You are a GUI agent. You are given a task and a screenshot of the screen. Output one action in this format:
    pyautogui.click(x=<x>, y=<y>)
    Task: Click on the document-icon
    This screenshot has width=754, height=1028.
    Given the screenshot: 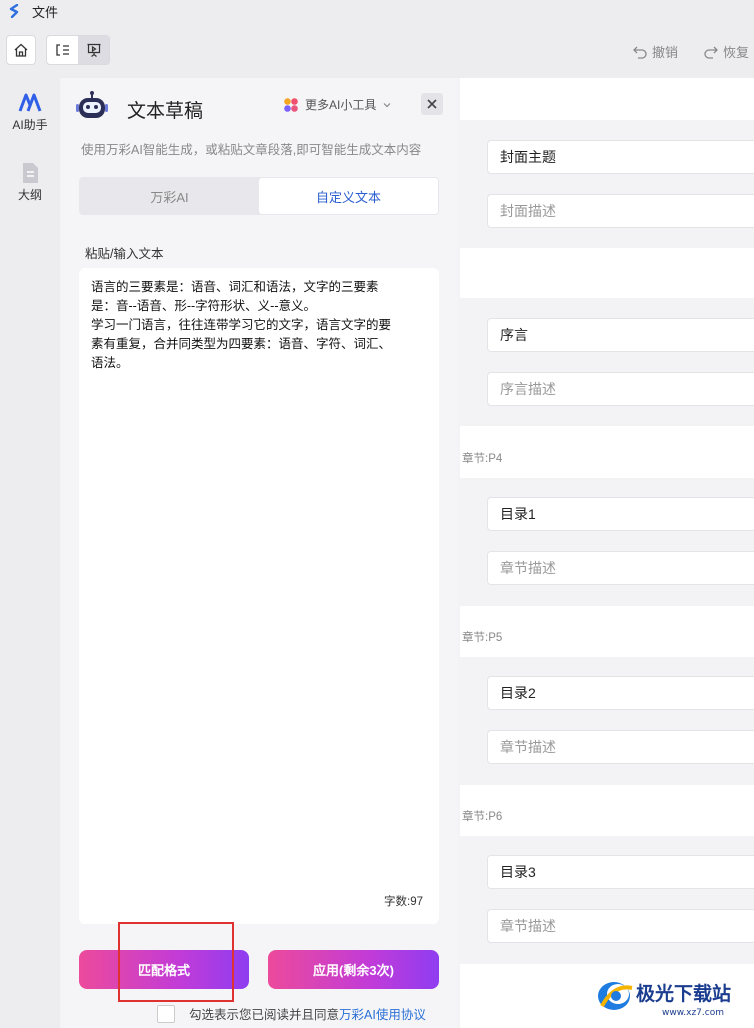 What is the action you would take?
    pyautogui.click(x=30, y=173)
    